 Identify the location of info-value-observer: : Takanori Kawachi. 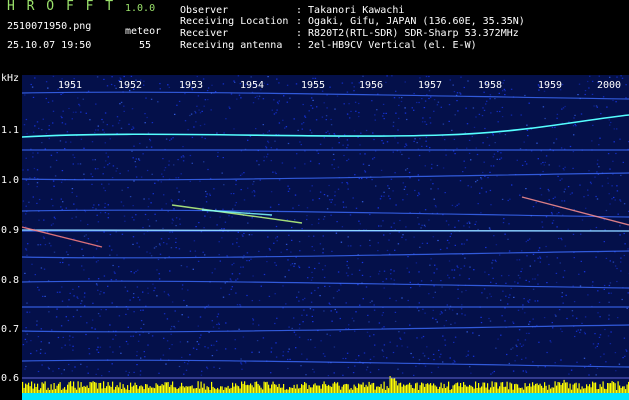
(350, 10).